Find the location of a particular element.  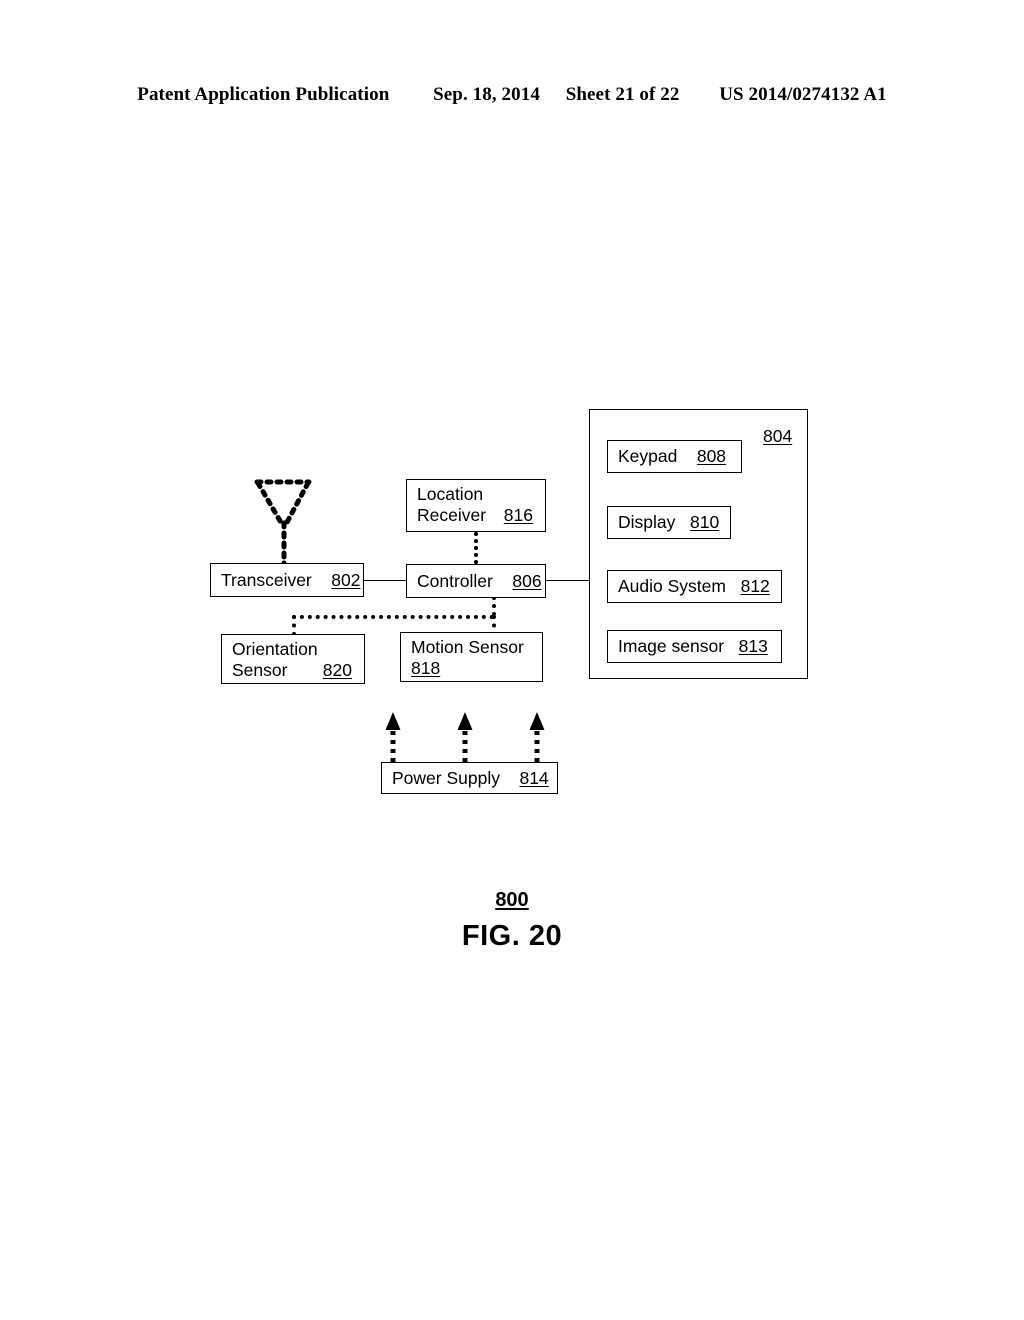

panel-804-reference-label: 804 is located at coordinates (777, 436).